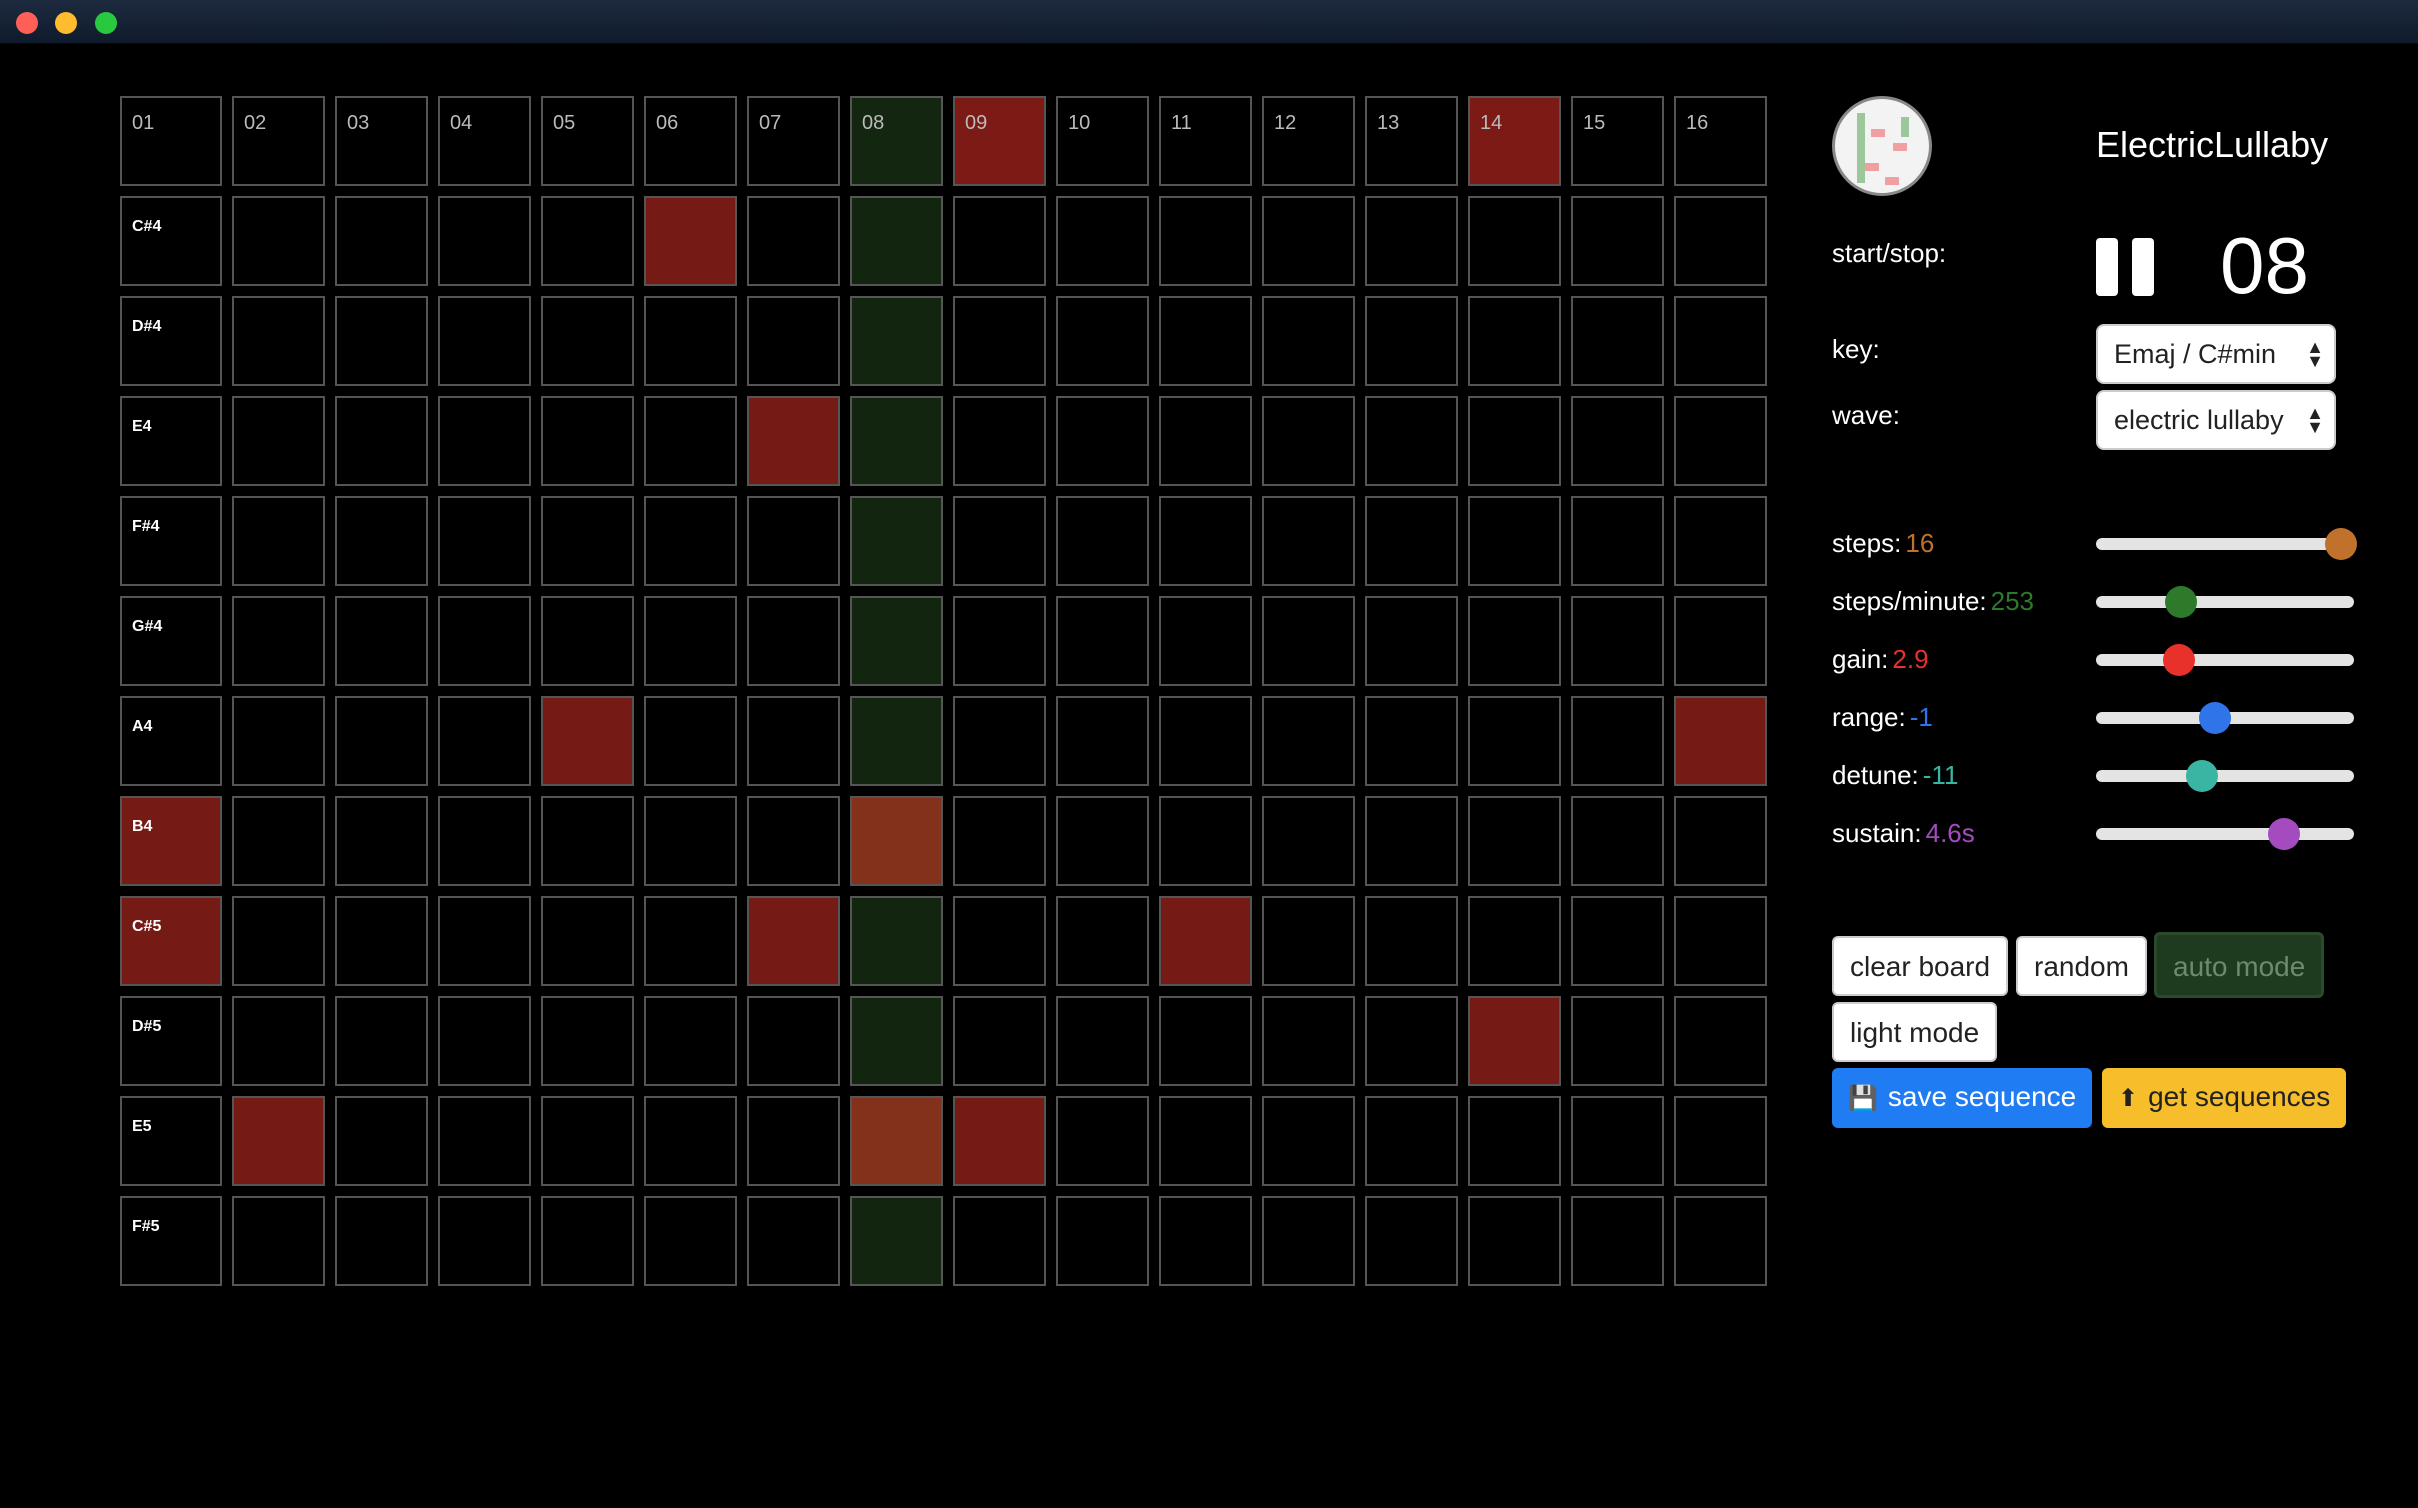  Describe the element at coordinates (171, 841) in the screenshot. I see `step-cell: B4` at that location.